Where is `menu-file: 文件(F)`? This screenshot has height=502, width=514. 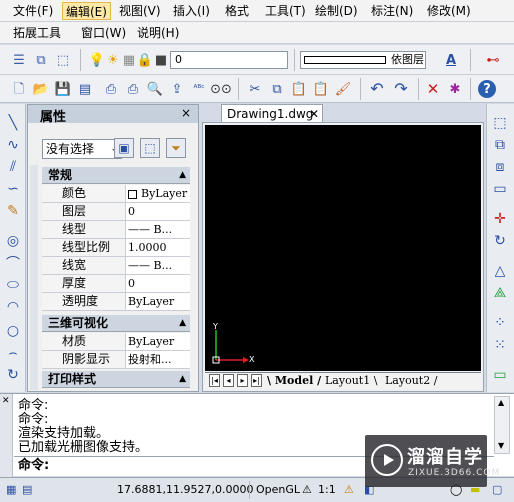 menu-file: 文件(F) is located at coordinates (33, 11).